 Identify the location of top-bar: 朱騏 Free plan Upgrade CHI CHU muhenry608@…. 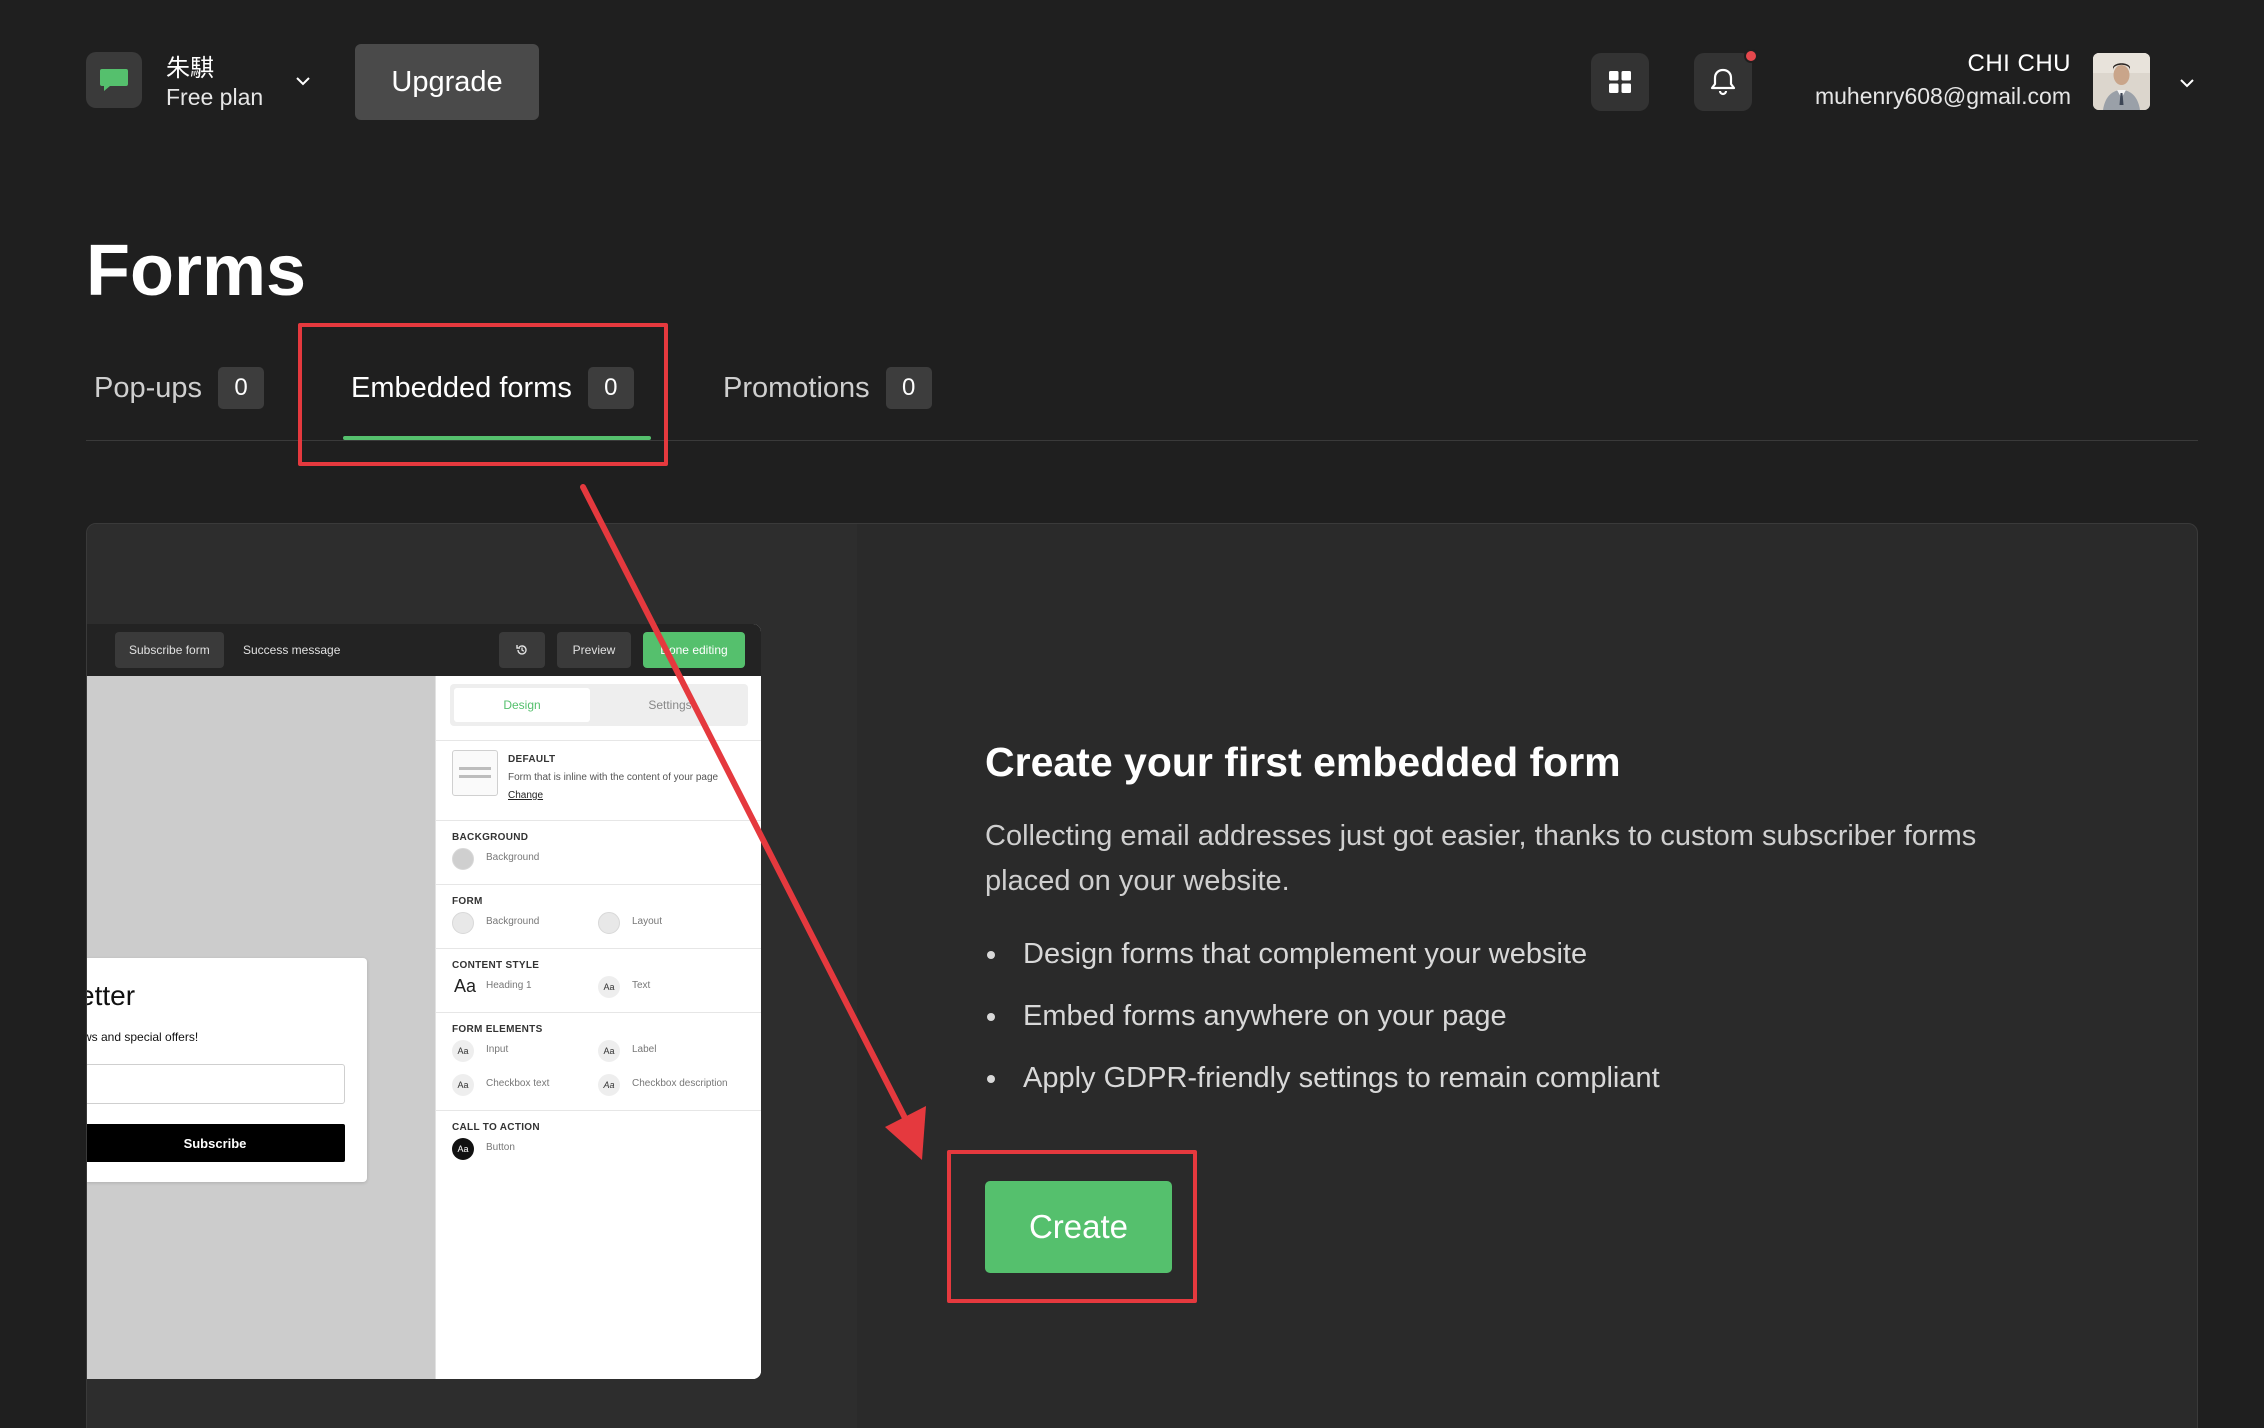
(1132, 80).